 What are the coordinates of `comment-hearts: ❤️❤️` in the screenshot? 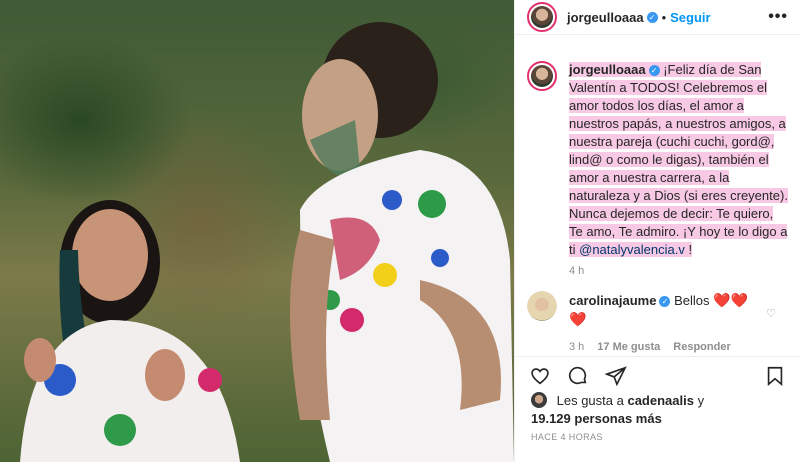 It's located at (730, 300).